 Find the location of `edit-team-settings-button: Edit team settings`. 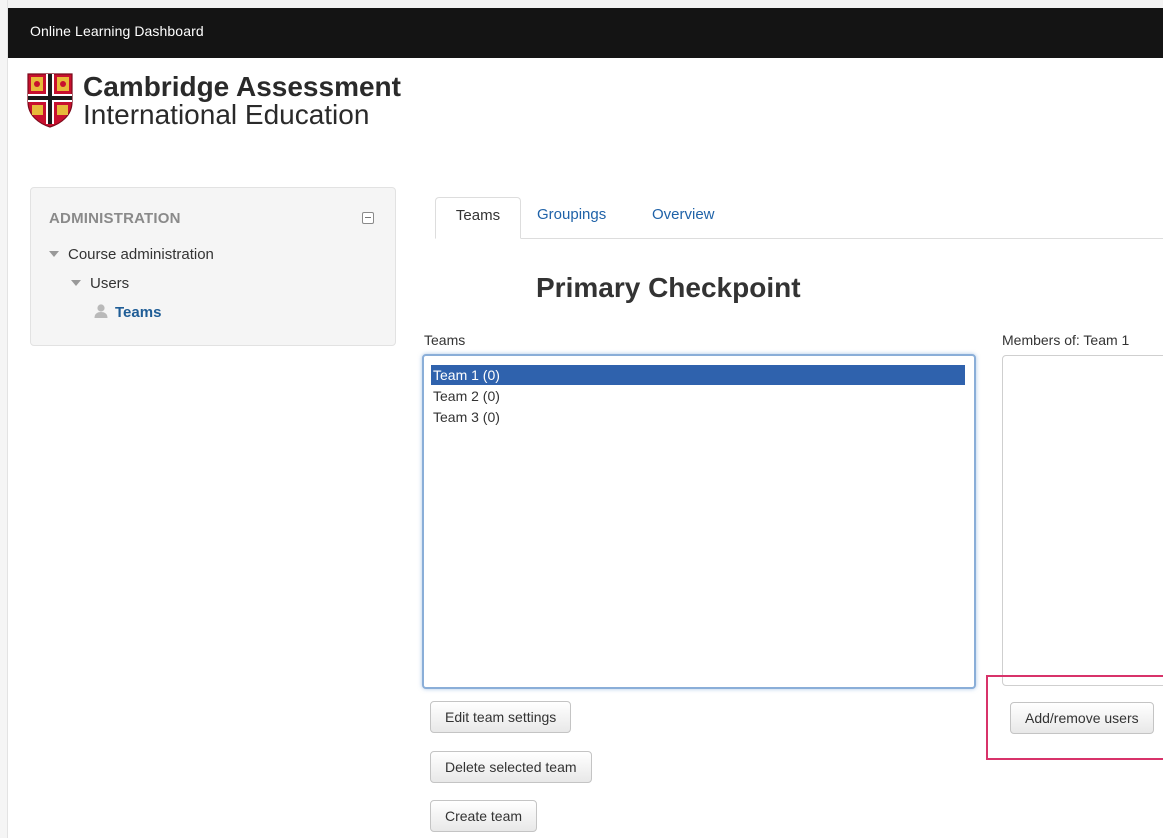

edit-team-settings-button: Edit team settings is located at coordinates (501, 717).